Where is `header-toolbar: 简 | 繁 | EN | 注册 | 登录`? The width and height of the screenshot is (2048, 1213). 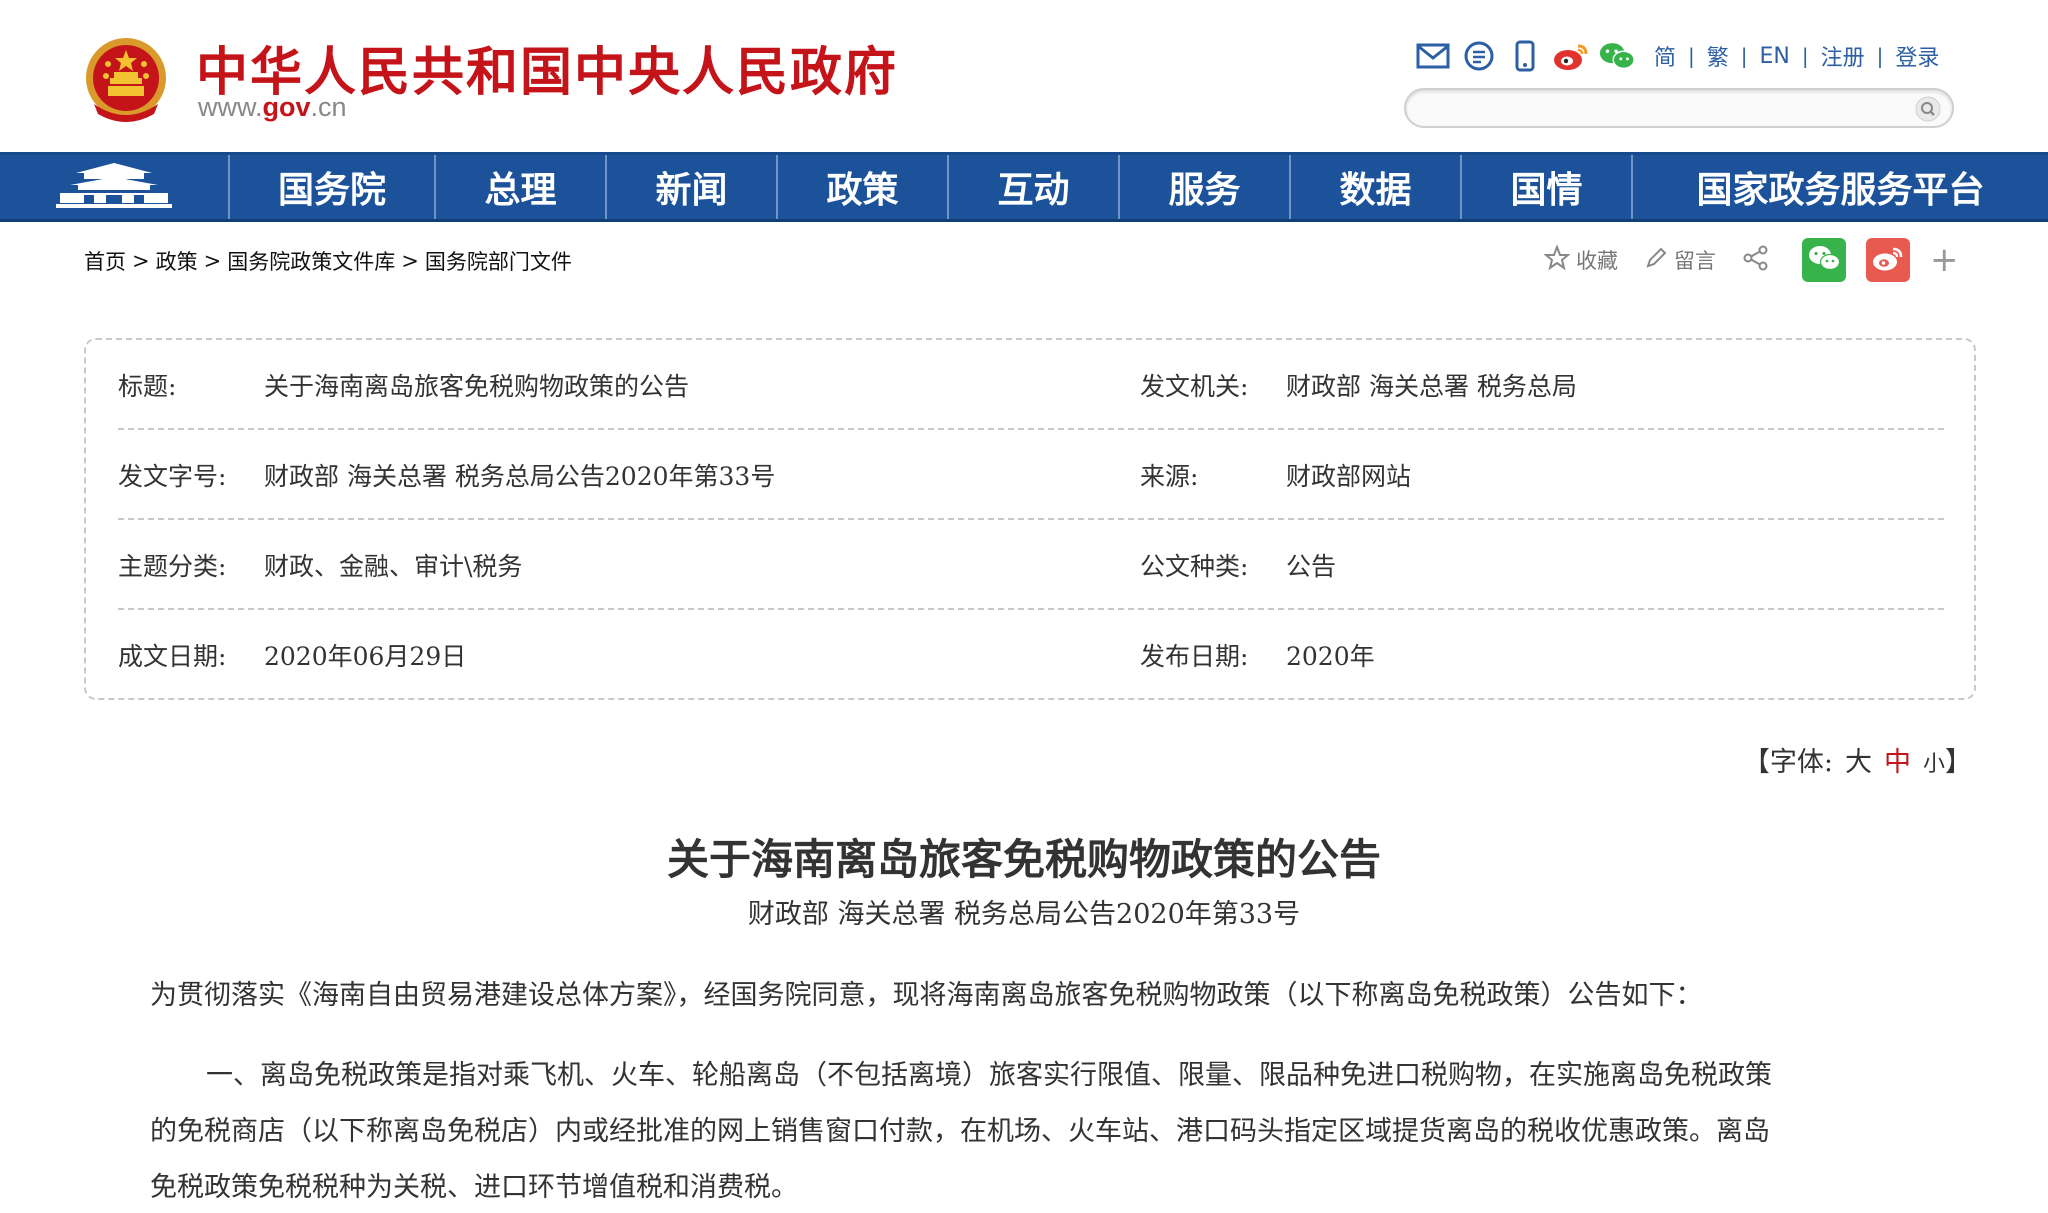
header-toolbar: 简 | 繁 | EN | 注册 | 登录 is located at coordinates (1676, 56).